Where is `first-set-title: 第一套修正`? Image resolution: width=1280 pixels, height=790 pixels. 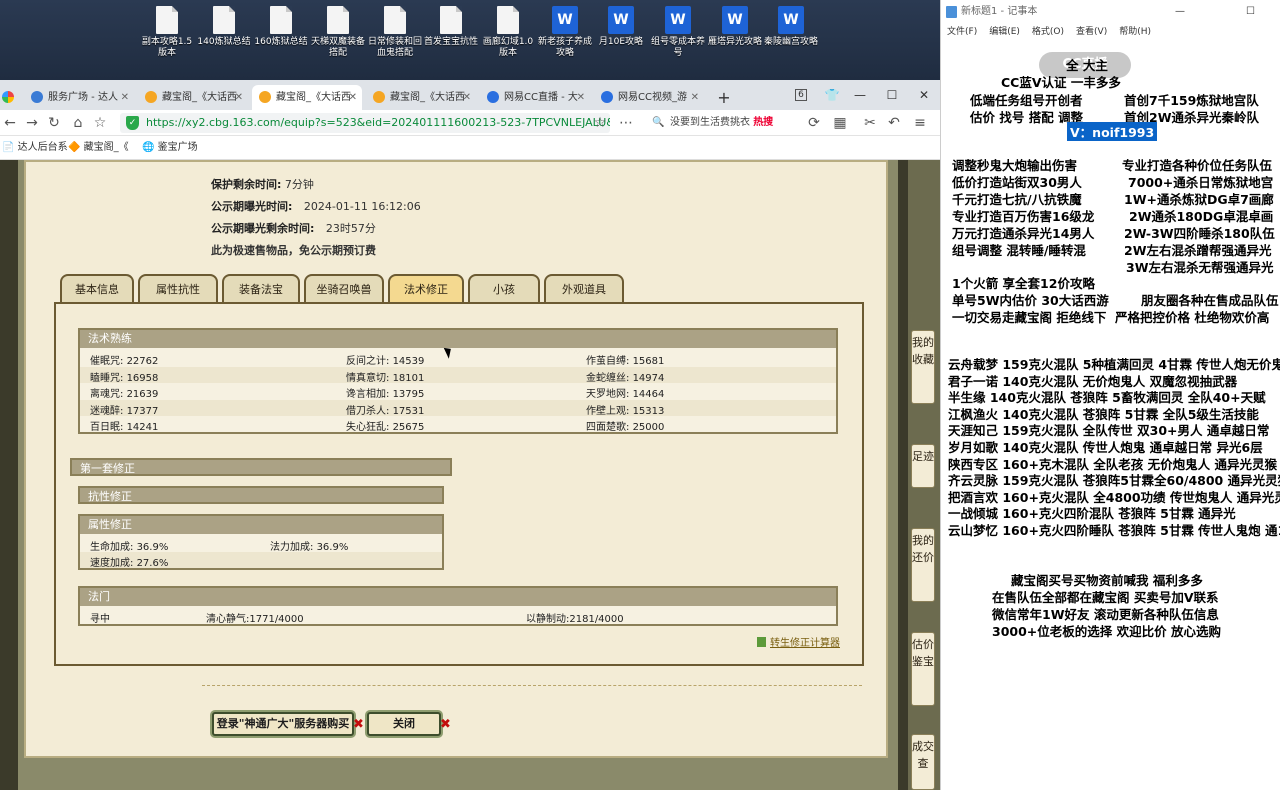 first-set-title: 第一套修正 is located at coordinates (261, 467).